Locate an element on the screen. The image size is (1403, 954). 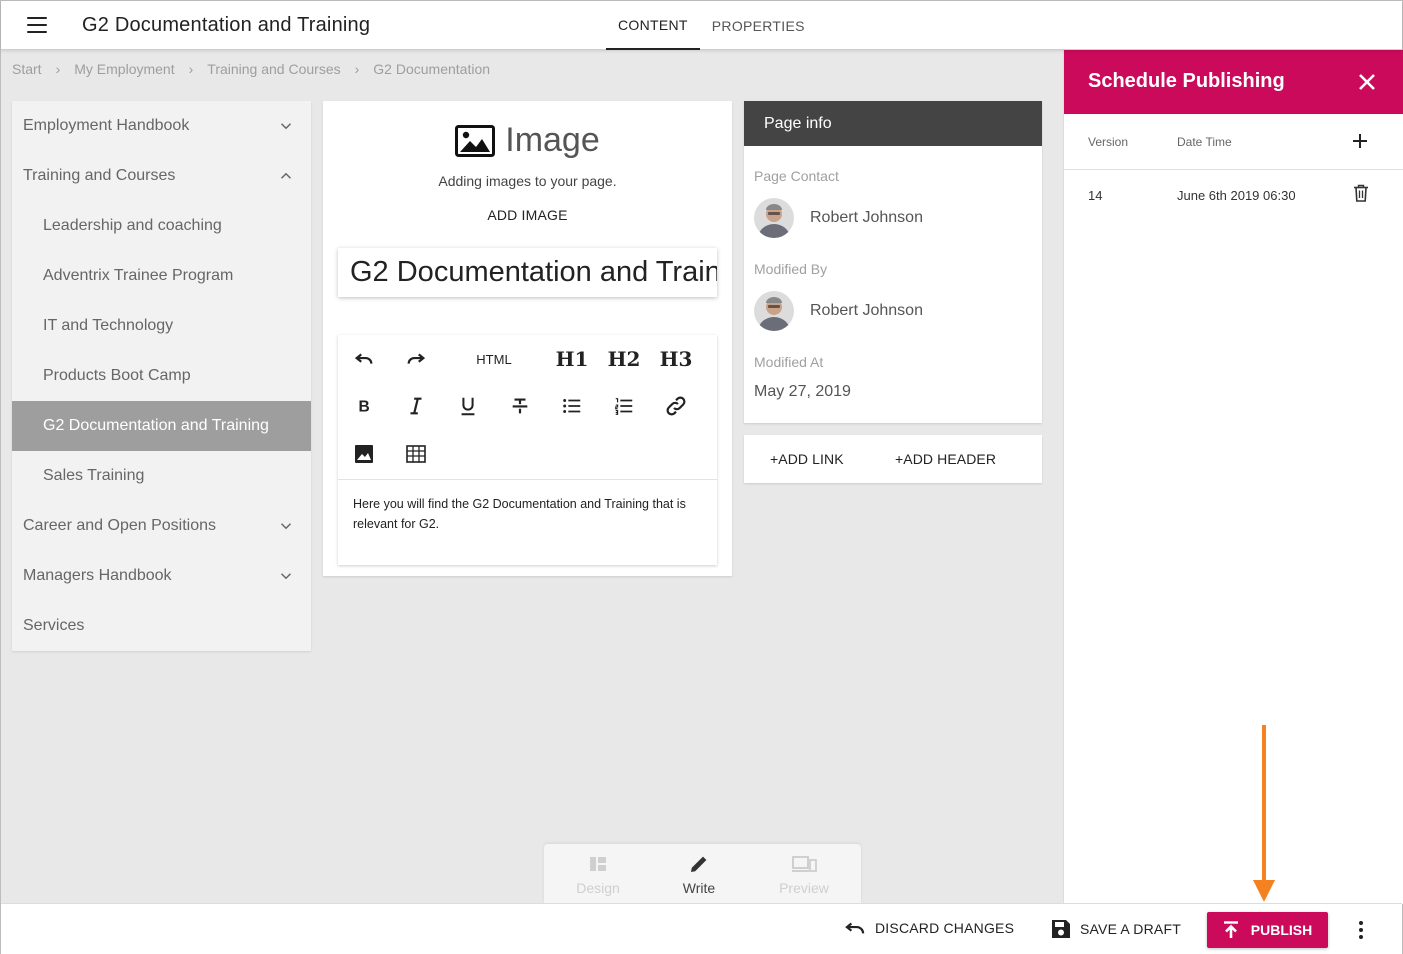
sidebar-item-leadership-and-coaching: Leadership and coaching is located at coordinates (161, 226).